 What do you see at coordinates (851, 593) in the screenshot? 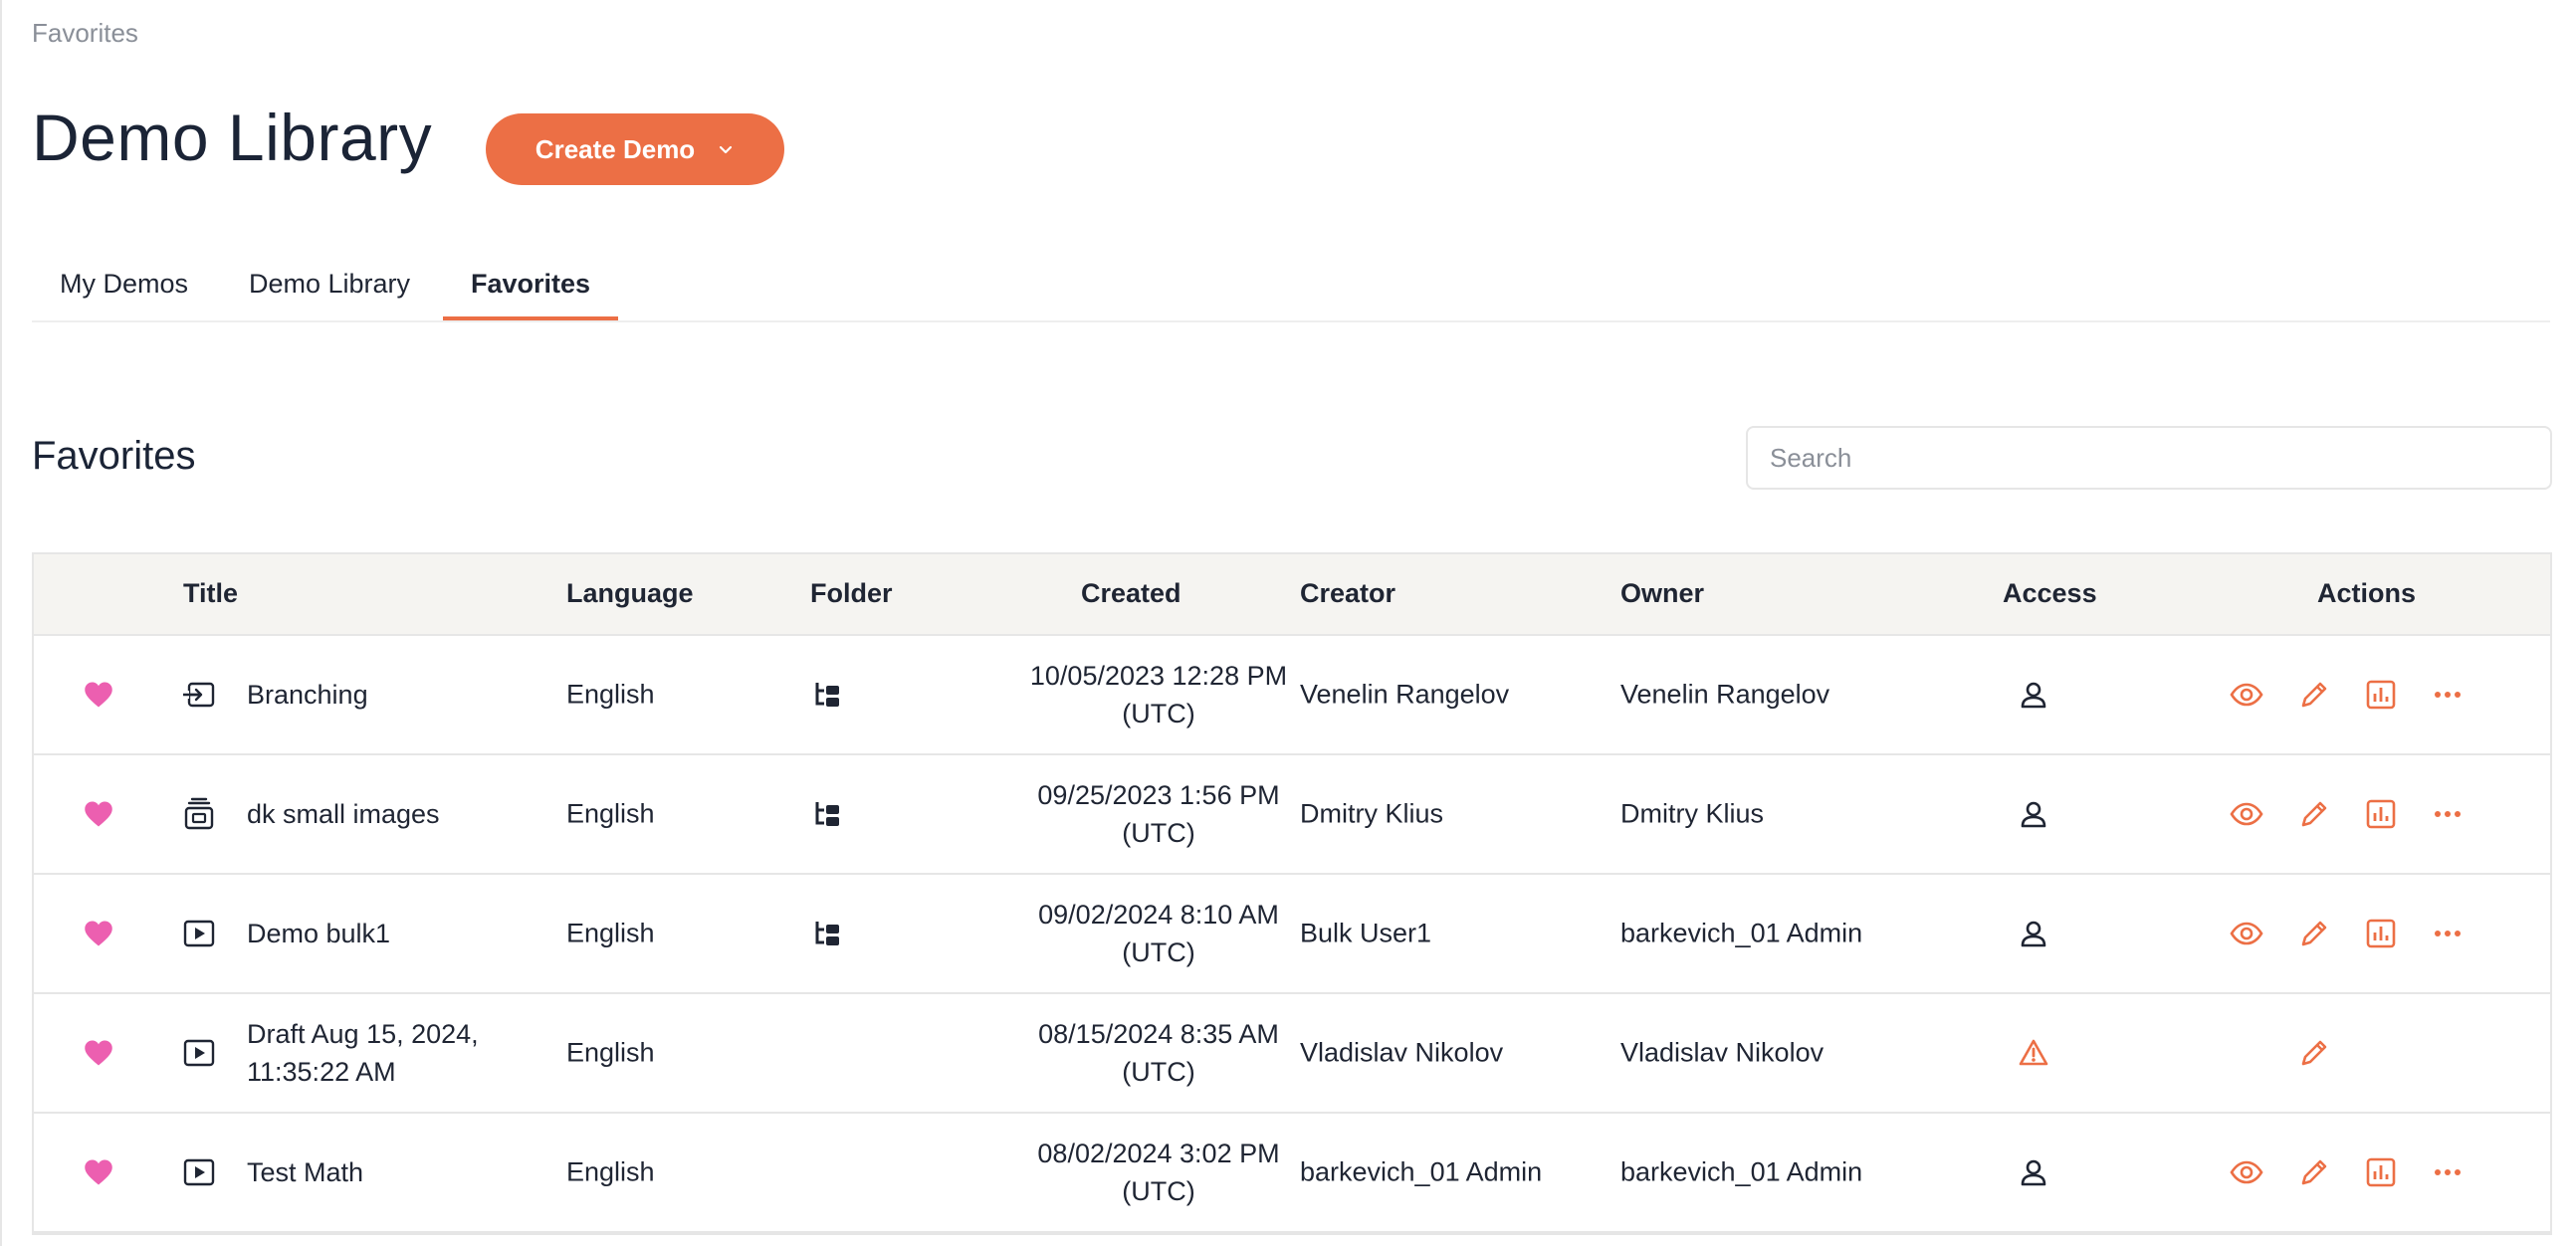
I see `header-folder: Folder` at bounding box center [851, 593].